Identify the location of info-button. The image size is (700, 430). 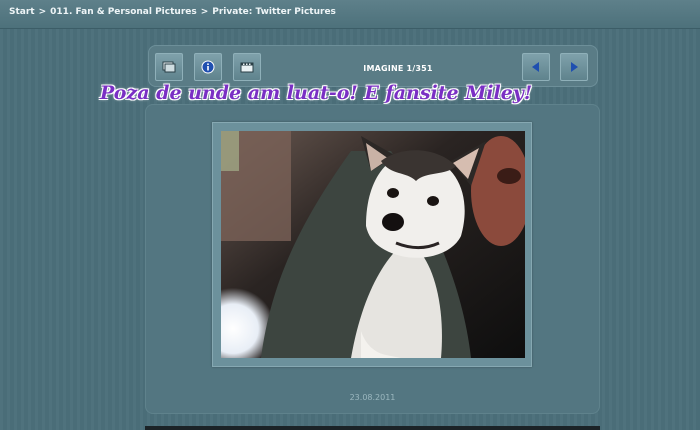
(208, 67).